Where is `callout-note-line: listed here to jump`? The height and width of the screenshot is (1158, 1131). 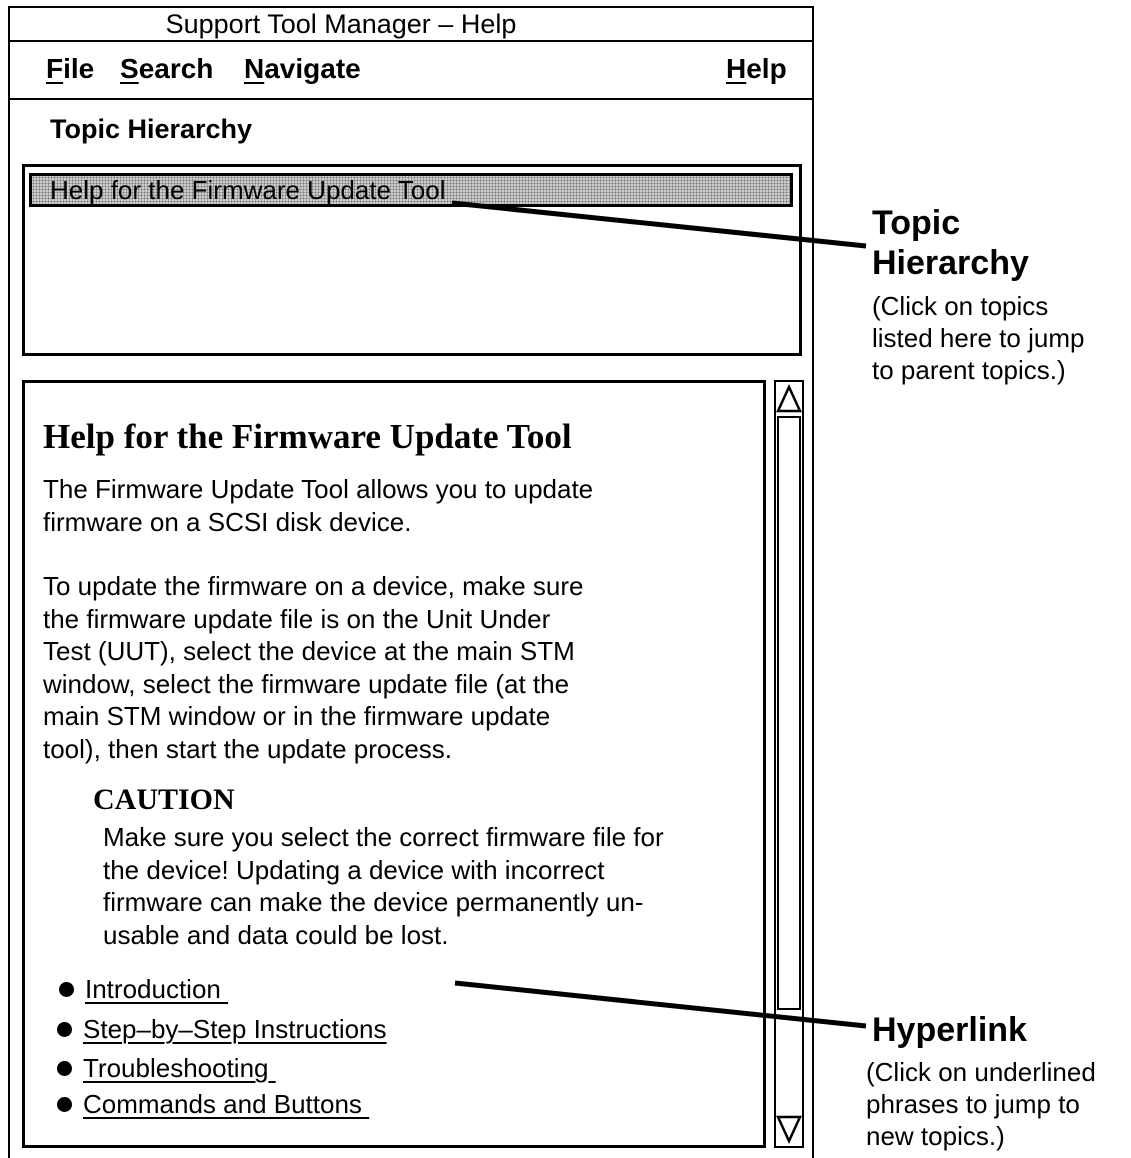
callout-note-line: listed here to jump is located at coordinates (978, 338).